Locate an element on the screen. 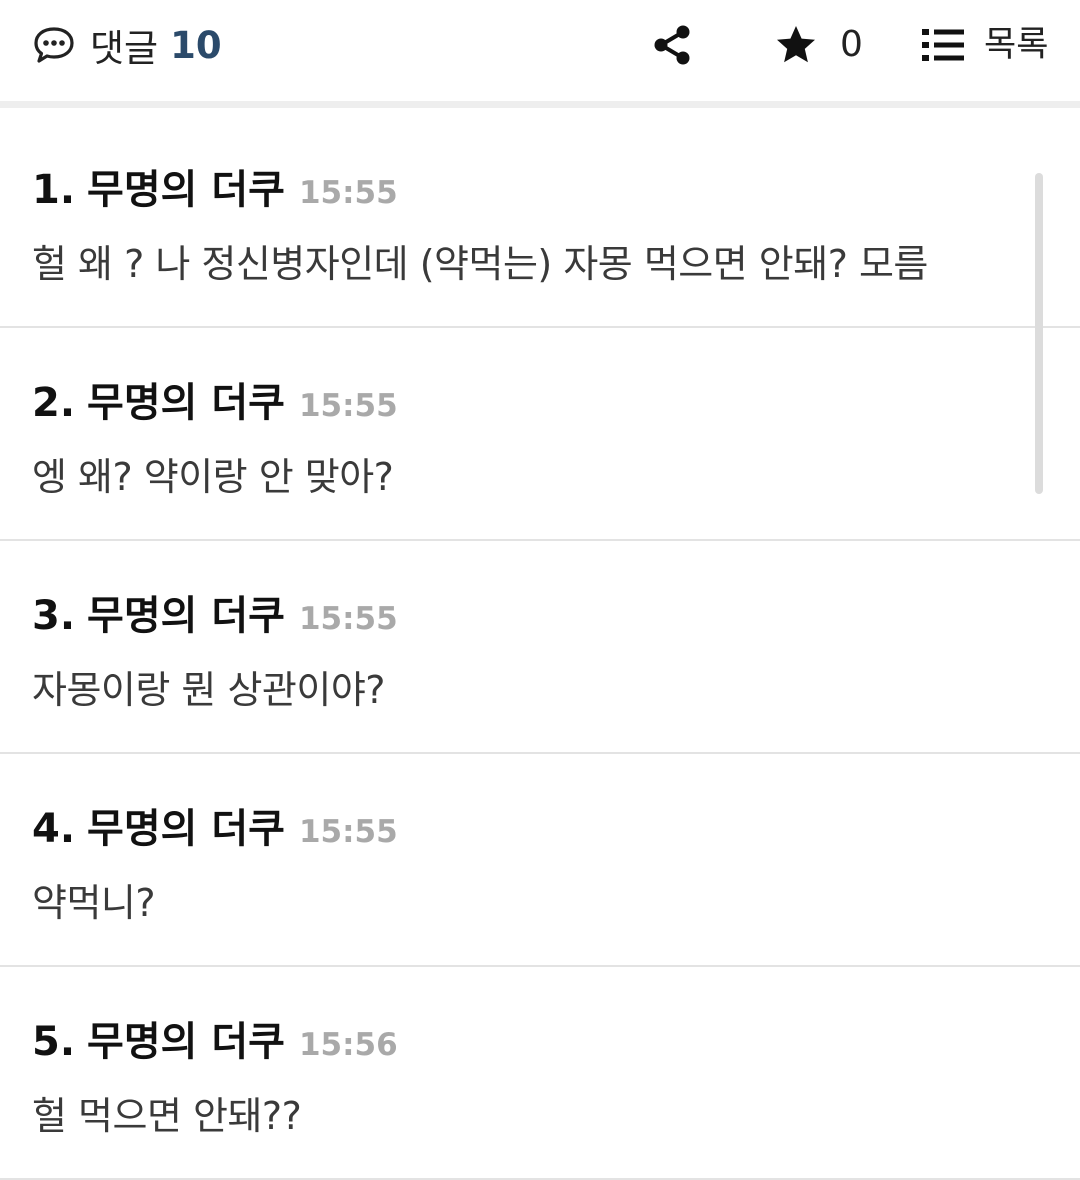  list-icon is located at coordinates (943, 45).